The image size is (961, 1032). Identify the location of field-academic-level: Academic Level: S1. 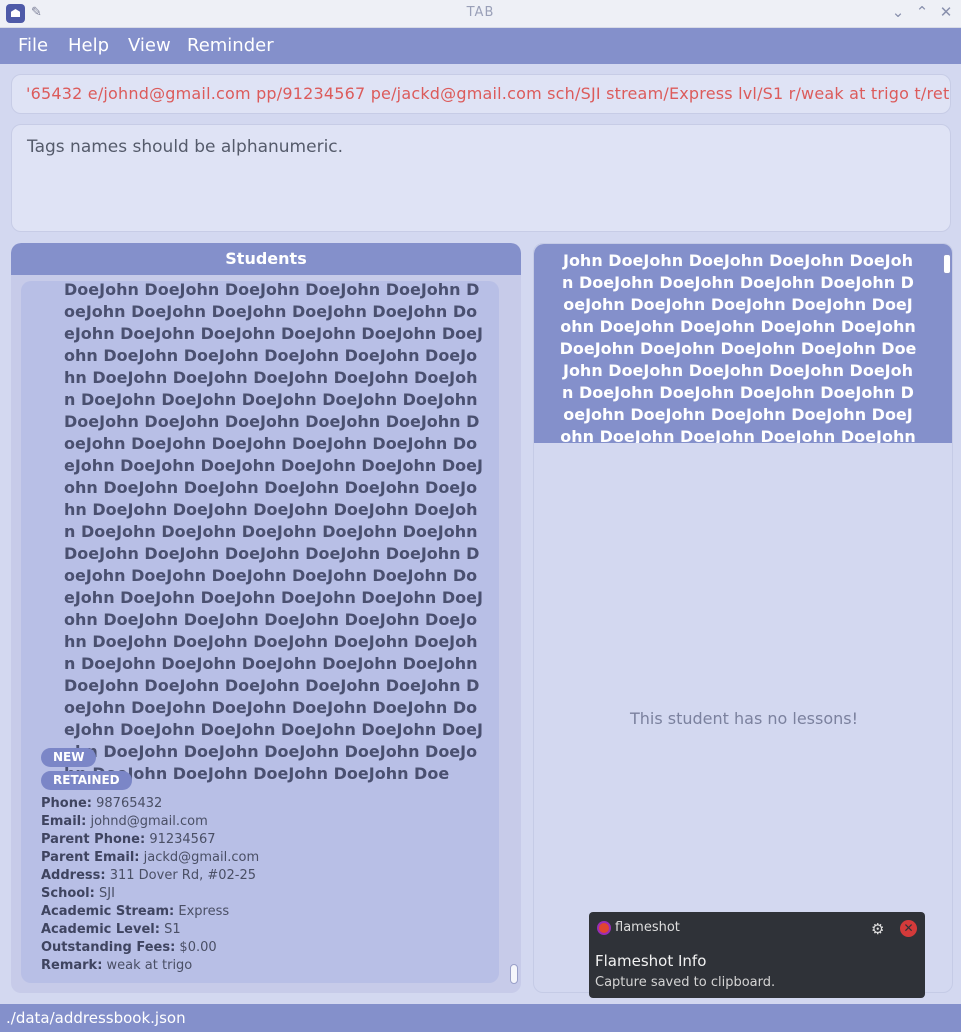
(111, 929).